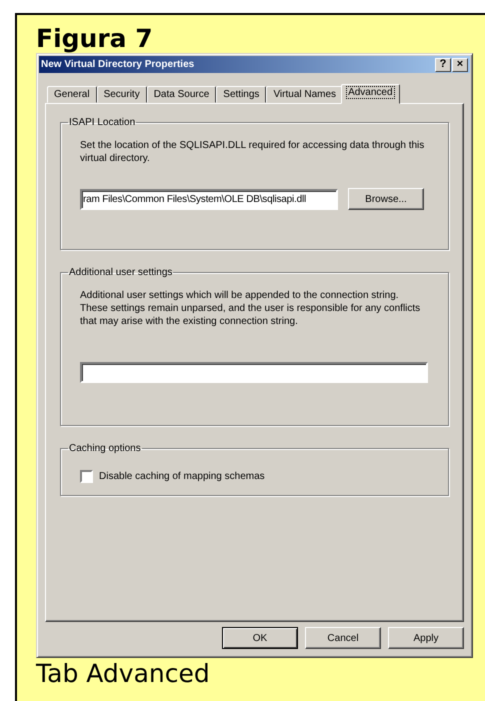  Describe the element at coordinates (121, 272) in the screenshot. I see `group-label: Additional user settings` at that location.